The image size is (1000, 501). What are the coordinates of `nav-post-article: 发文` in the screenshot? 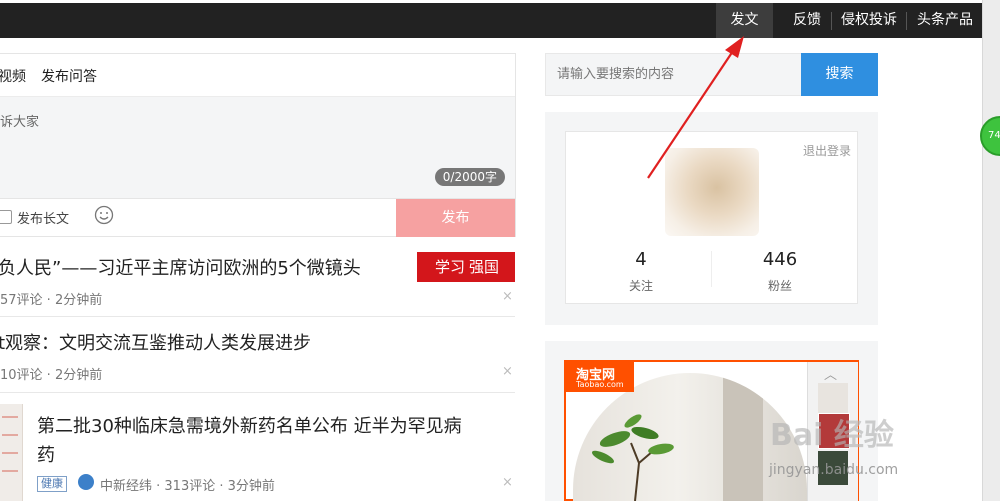 It's located at (744, 20).